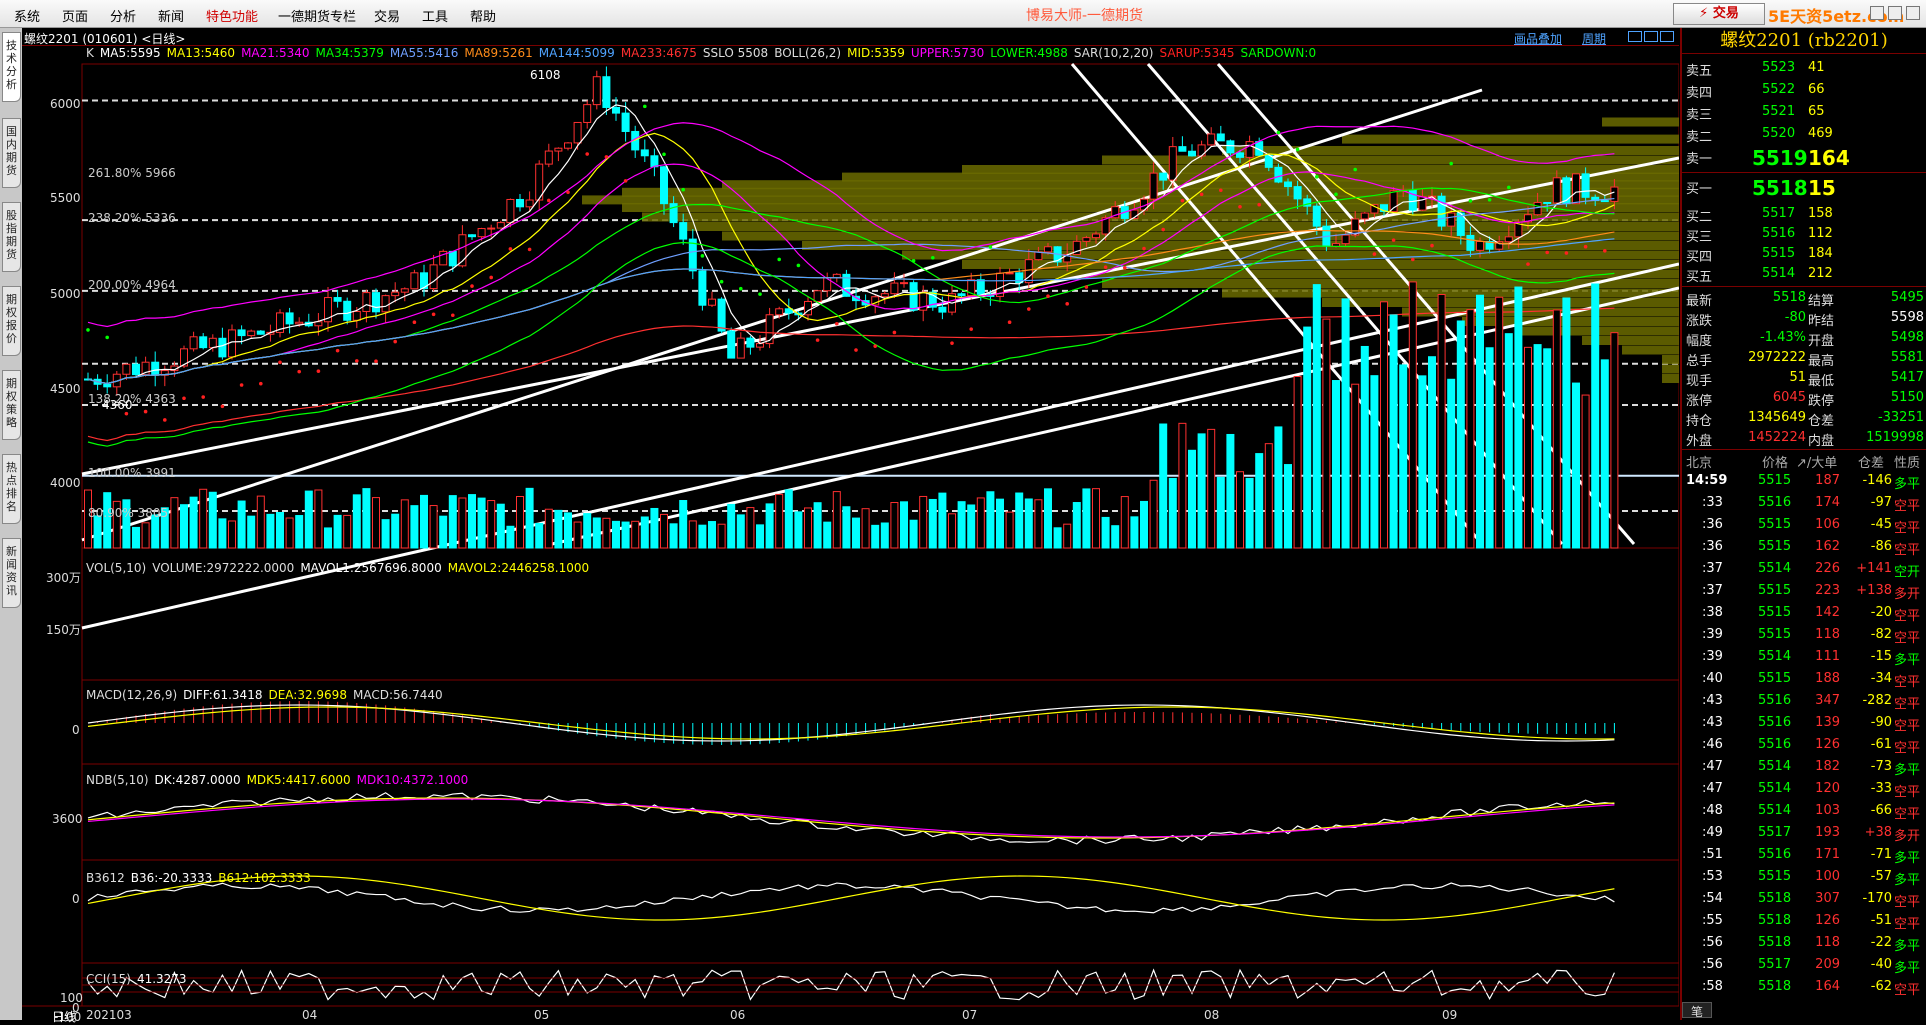 The image size is (1926, 1025). I want to click on sidetab-tech-analysis: 技术分析, so click(11, 67).